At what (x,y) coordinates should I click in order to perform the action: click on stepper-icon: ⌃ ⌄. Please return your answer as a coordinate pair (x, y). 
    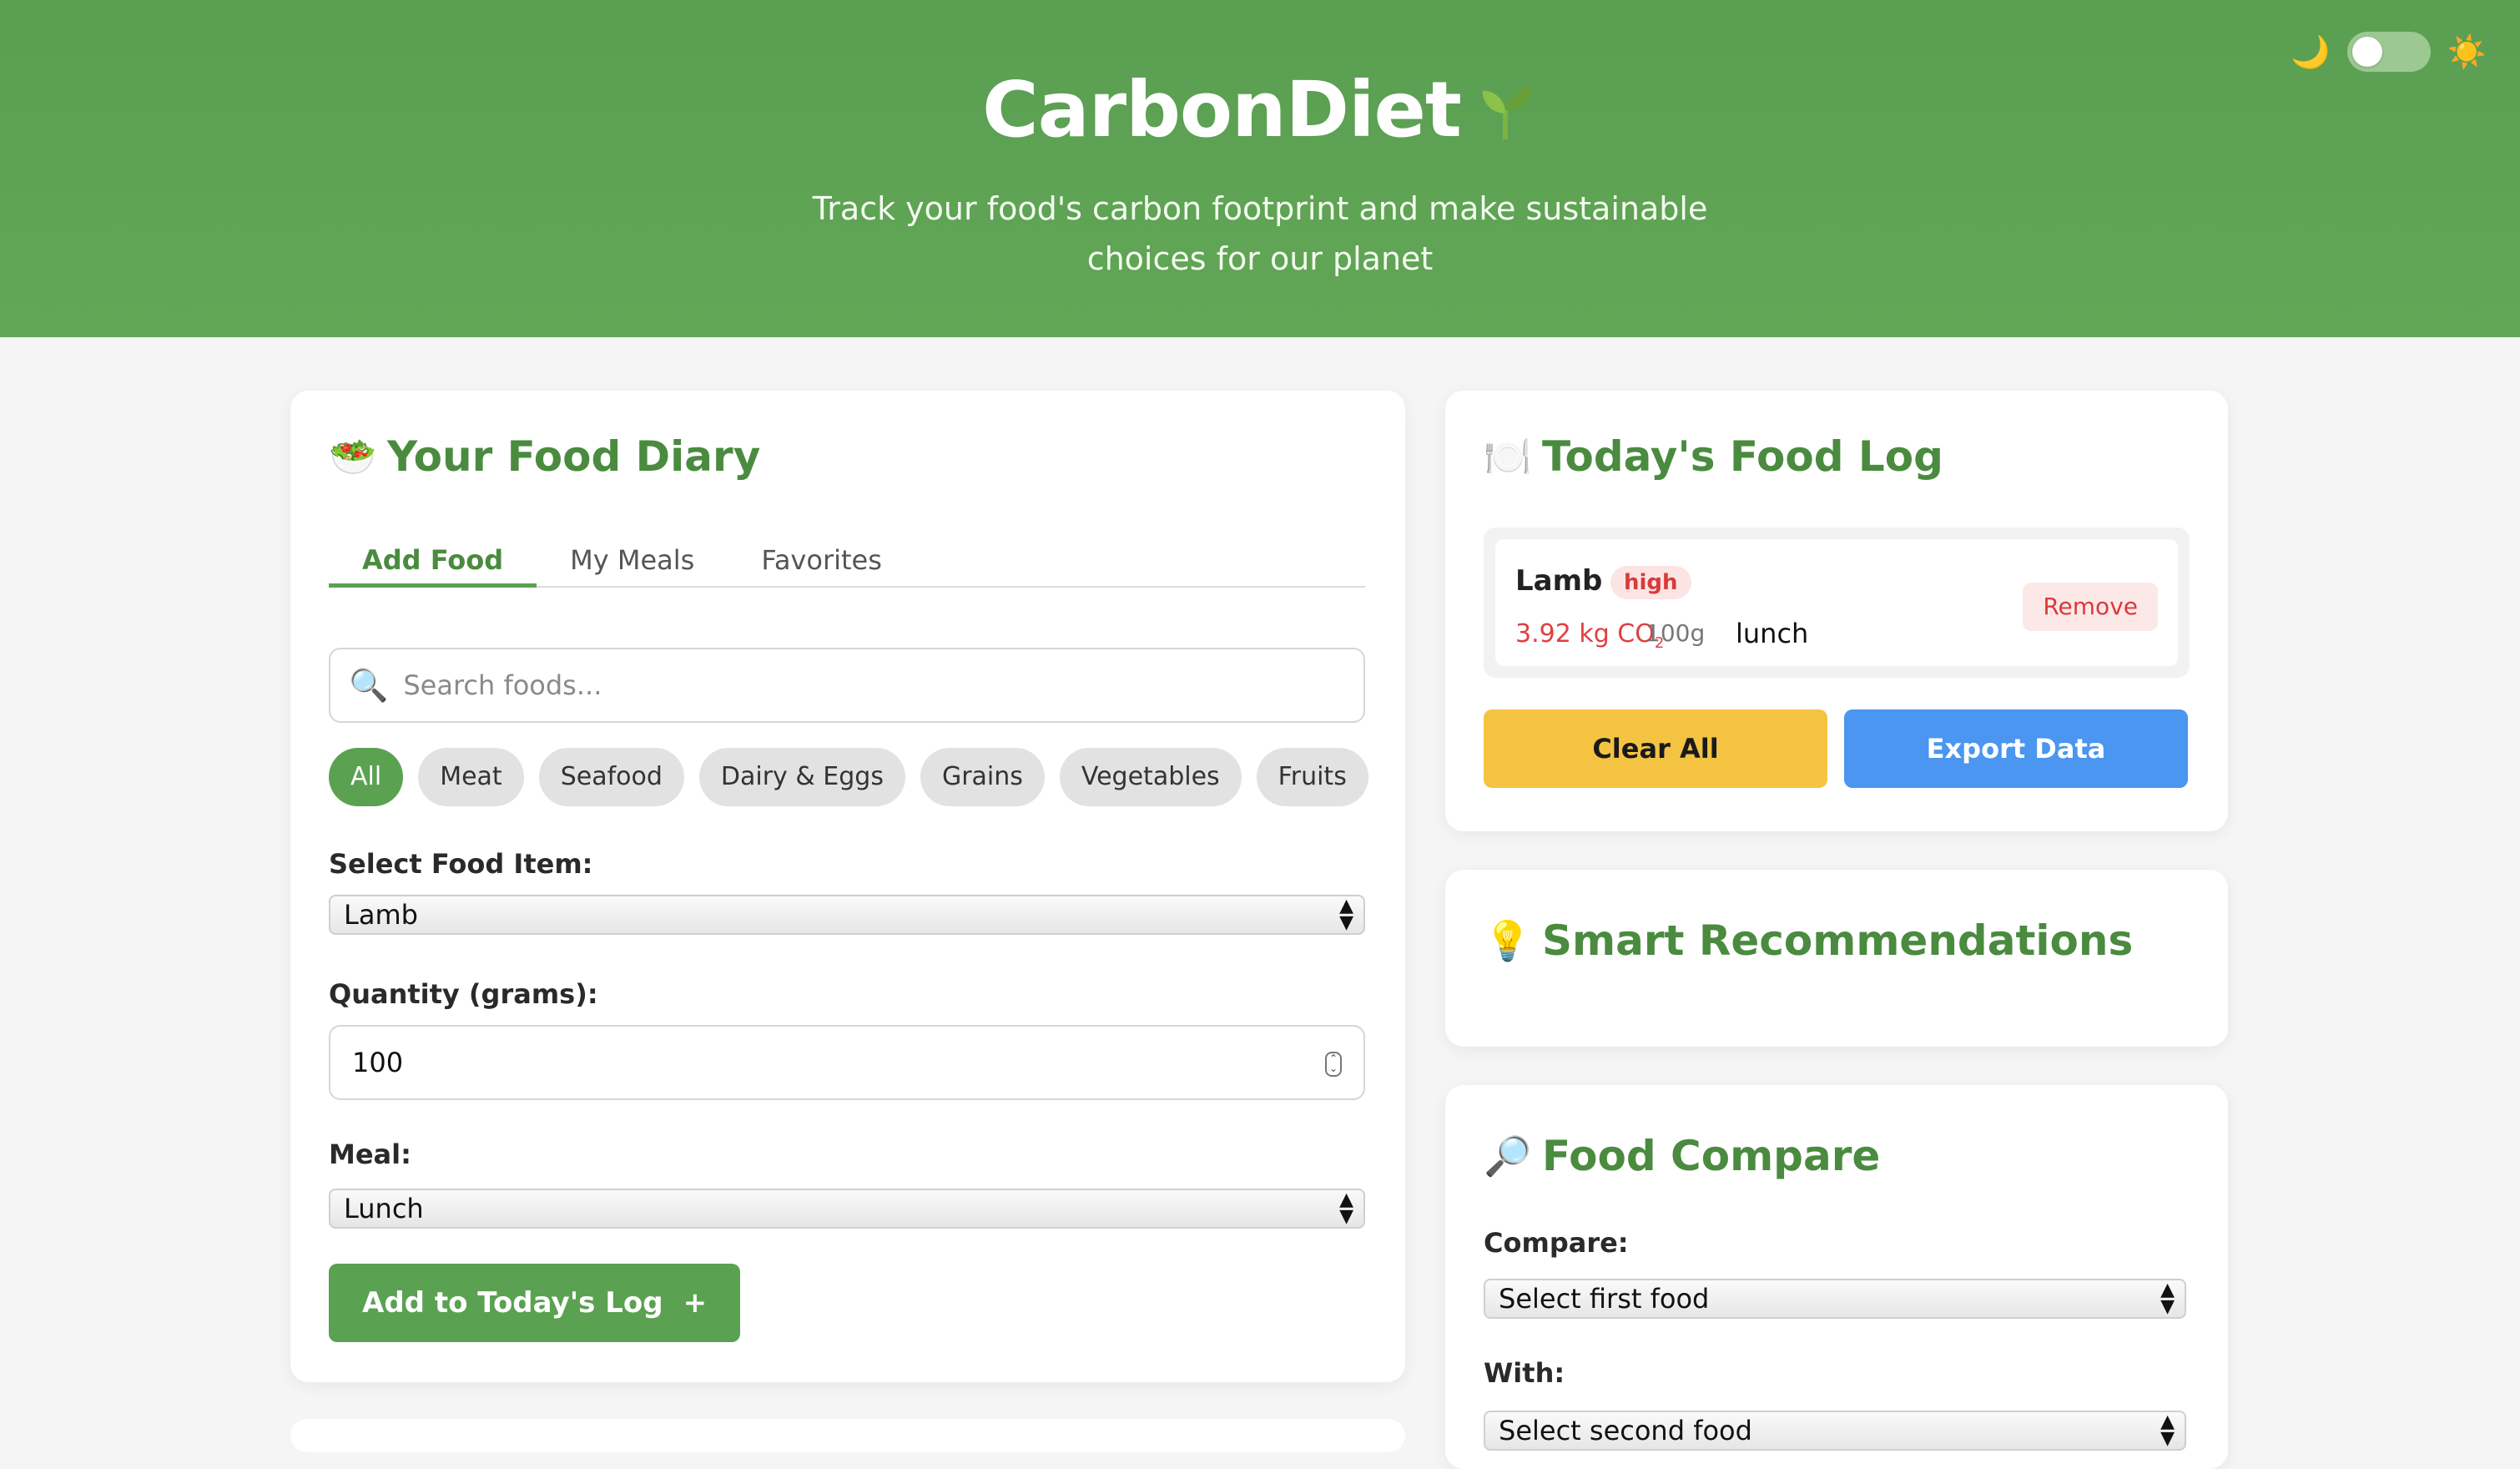
    Looking at the image, I should click on (1333, 1064).